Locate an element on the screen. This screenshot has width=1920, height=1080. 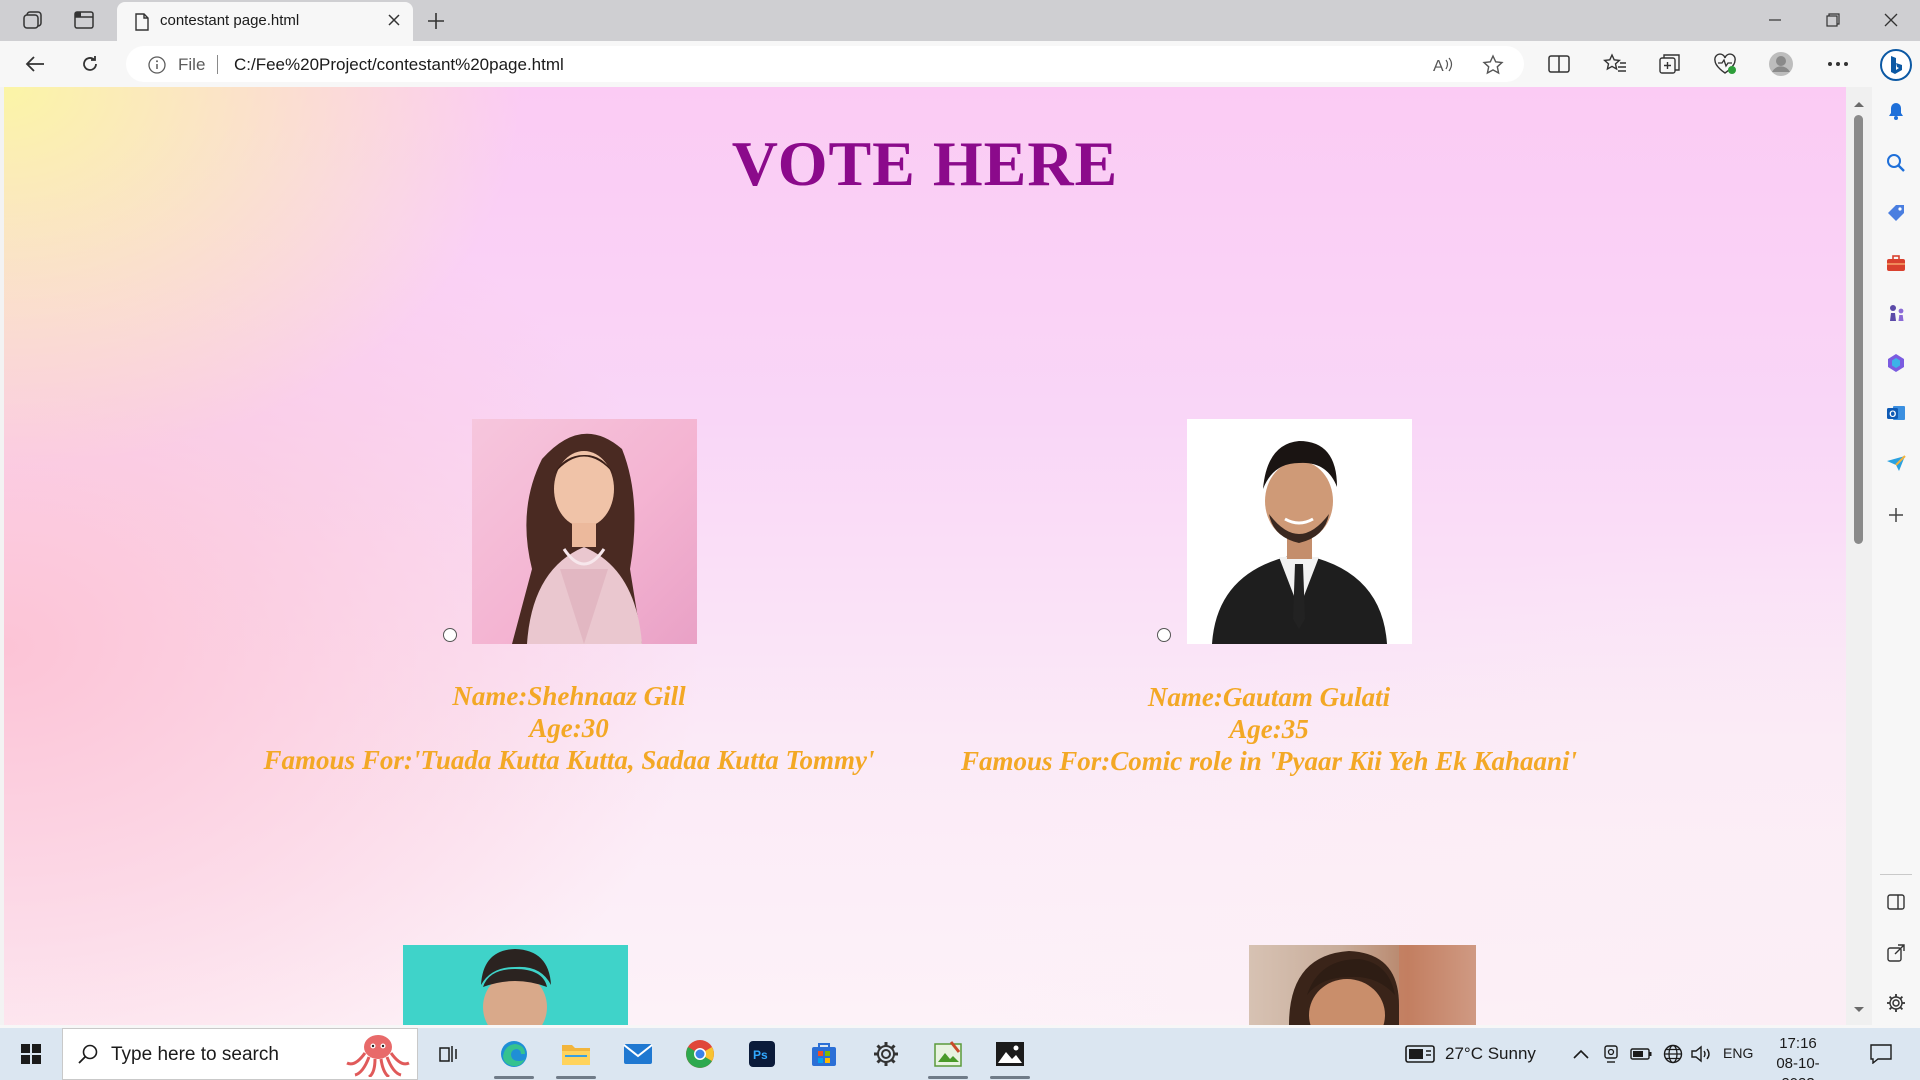
weather-text: 27°C Sunny is located at coordinates (1490, 1054).